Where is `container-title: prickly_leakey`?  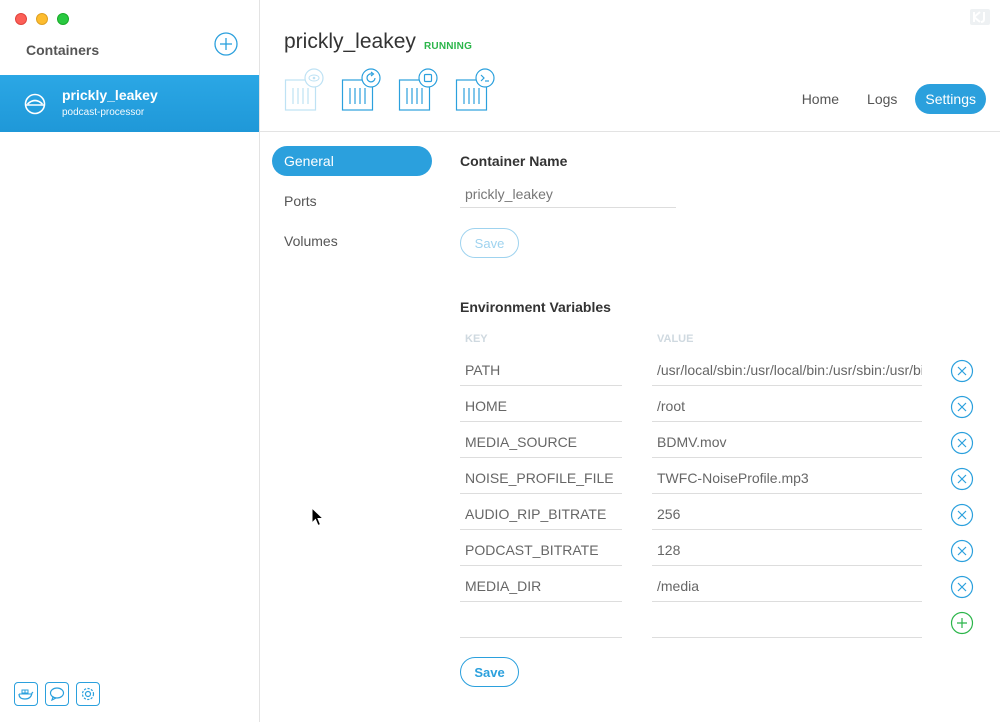
container-title: prickly_leakey is located at coordinates (350, 41).